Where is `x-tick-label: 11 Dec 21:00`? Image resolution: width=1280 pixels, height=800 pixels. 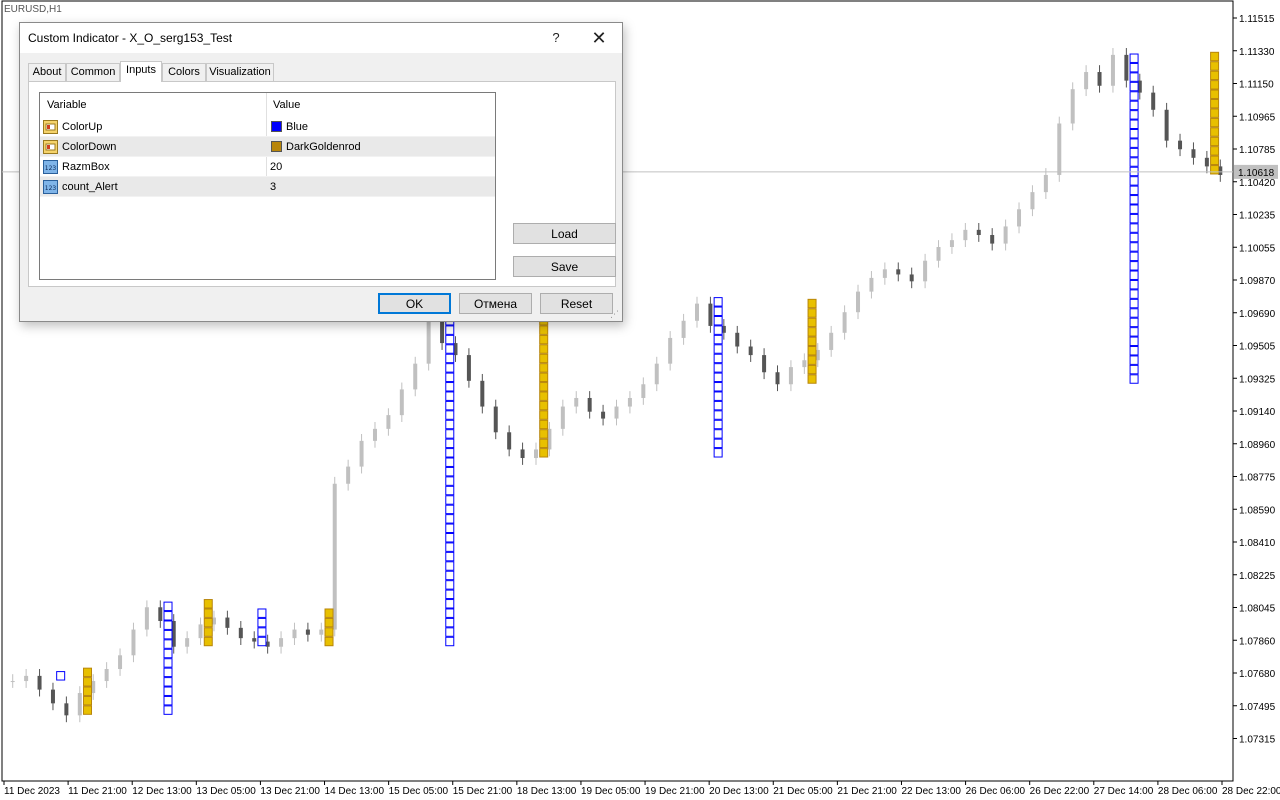 x-tick-label: 11 Dec 21:00 is located at coordinates (97, 791).